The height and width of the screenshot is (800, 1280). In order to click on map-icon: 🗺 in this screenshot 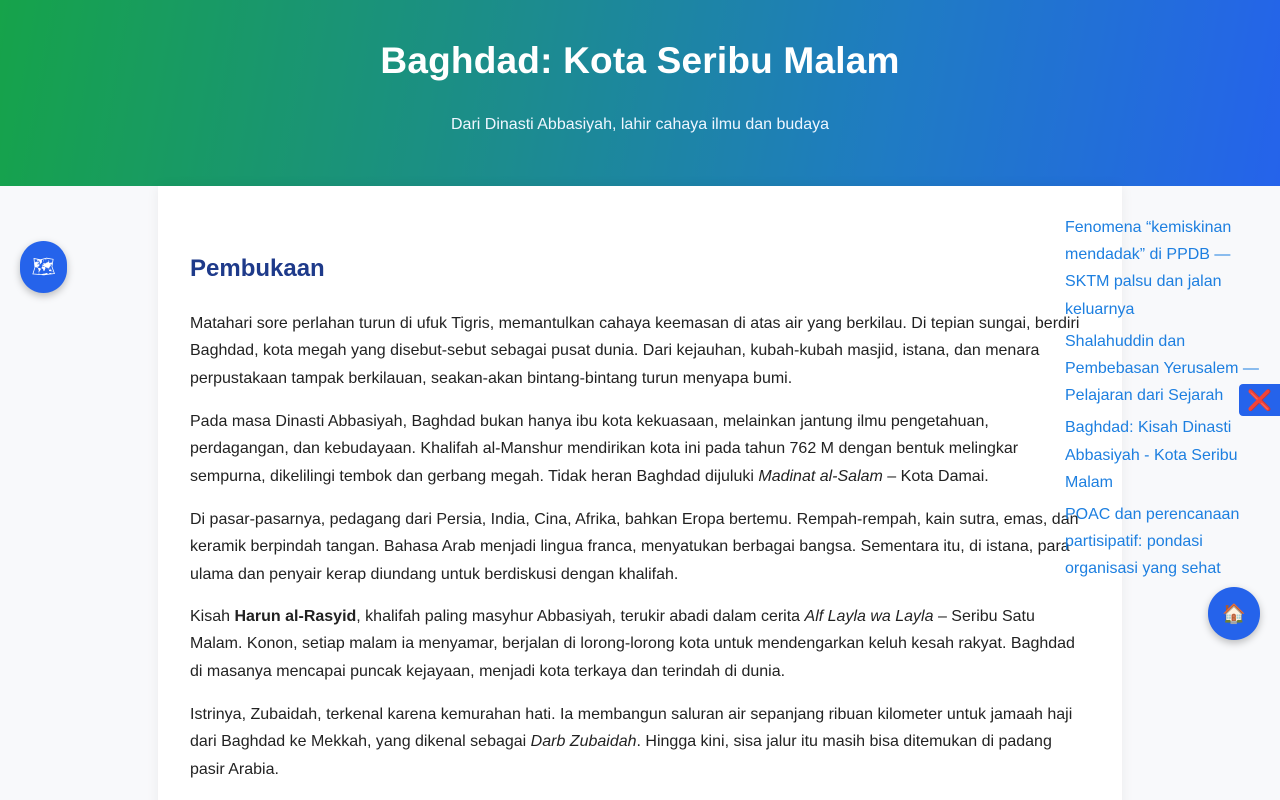, I will do `click(43, 267)`.